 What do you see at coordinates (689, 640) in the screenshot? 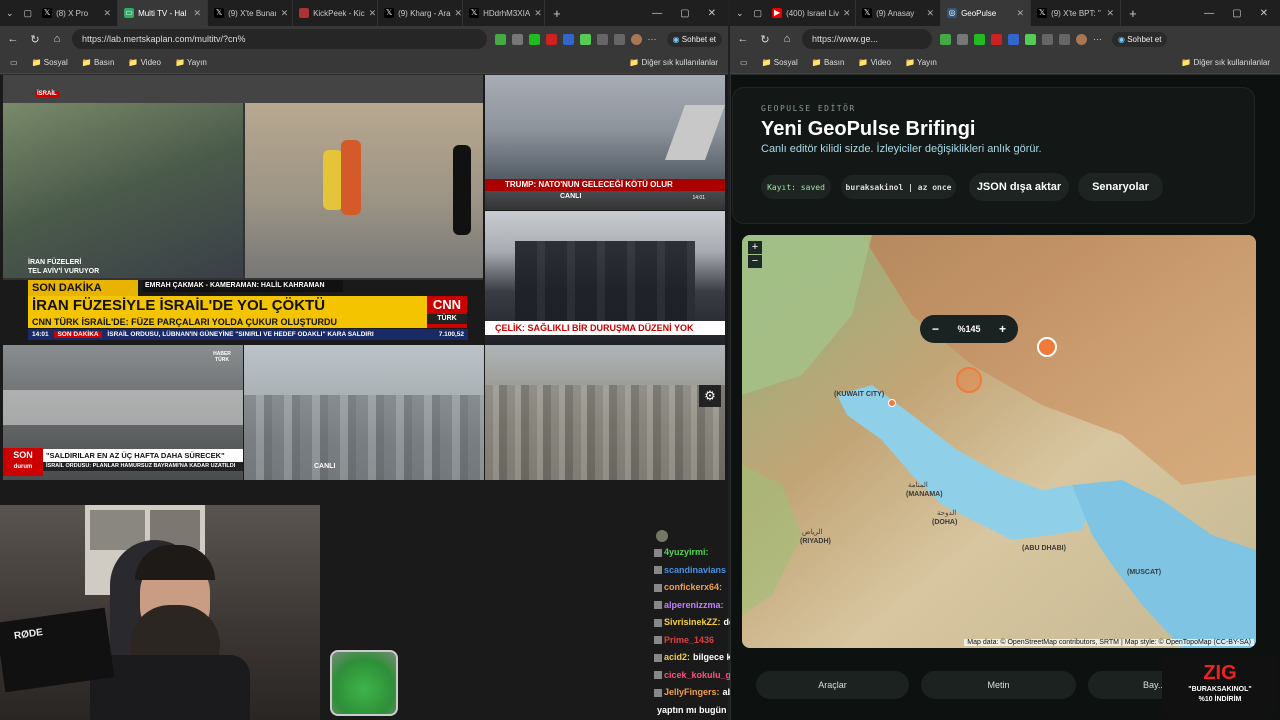
I see `chat-username: Prime_1436` at bounding box center [689, 640].